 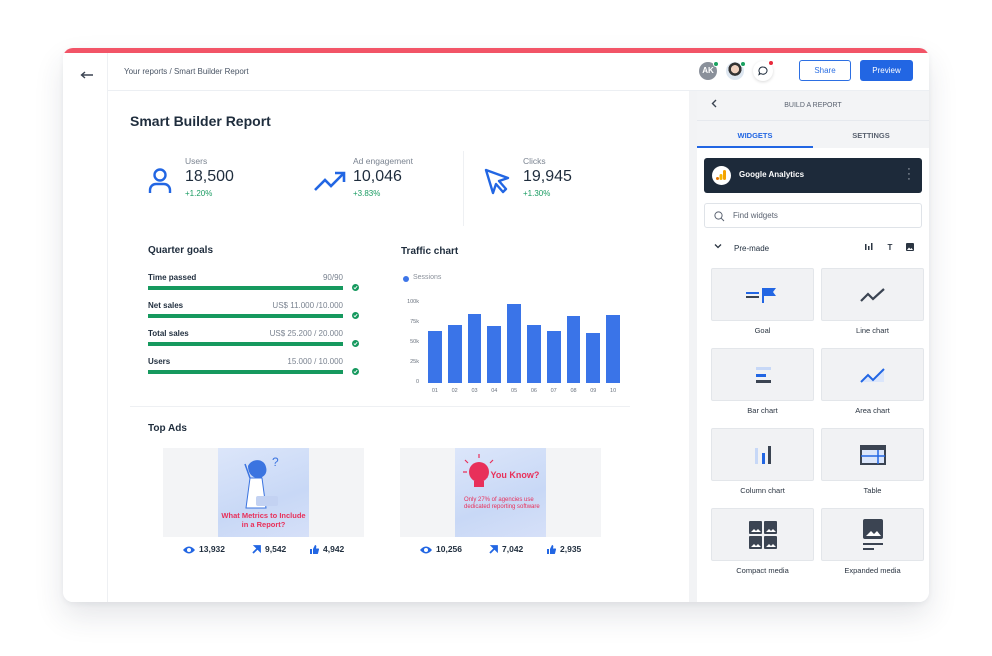 I want to click on widget-label: Line chart, so click(x=872, y=330).